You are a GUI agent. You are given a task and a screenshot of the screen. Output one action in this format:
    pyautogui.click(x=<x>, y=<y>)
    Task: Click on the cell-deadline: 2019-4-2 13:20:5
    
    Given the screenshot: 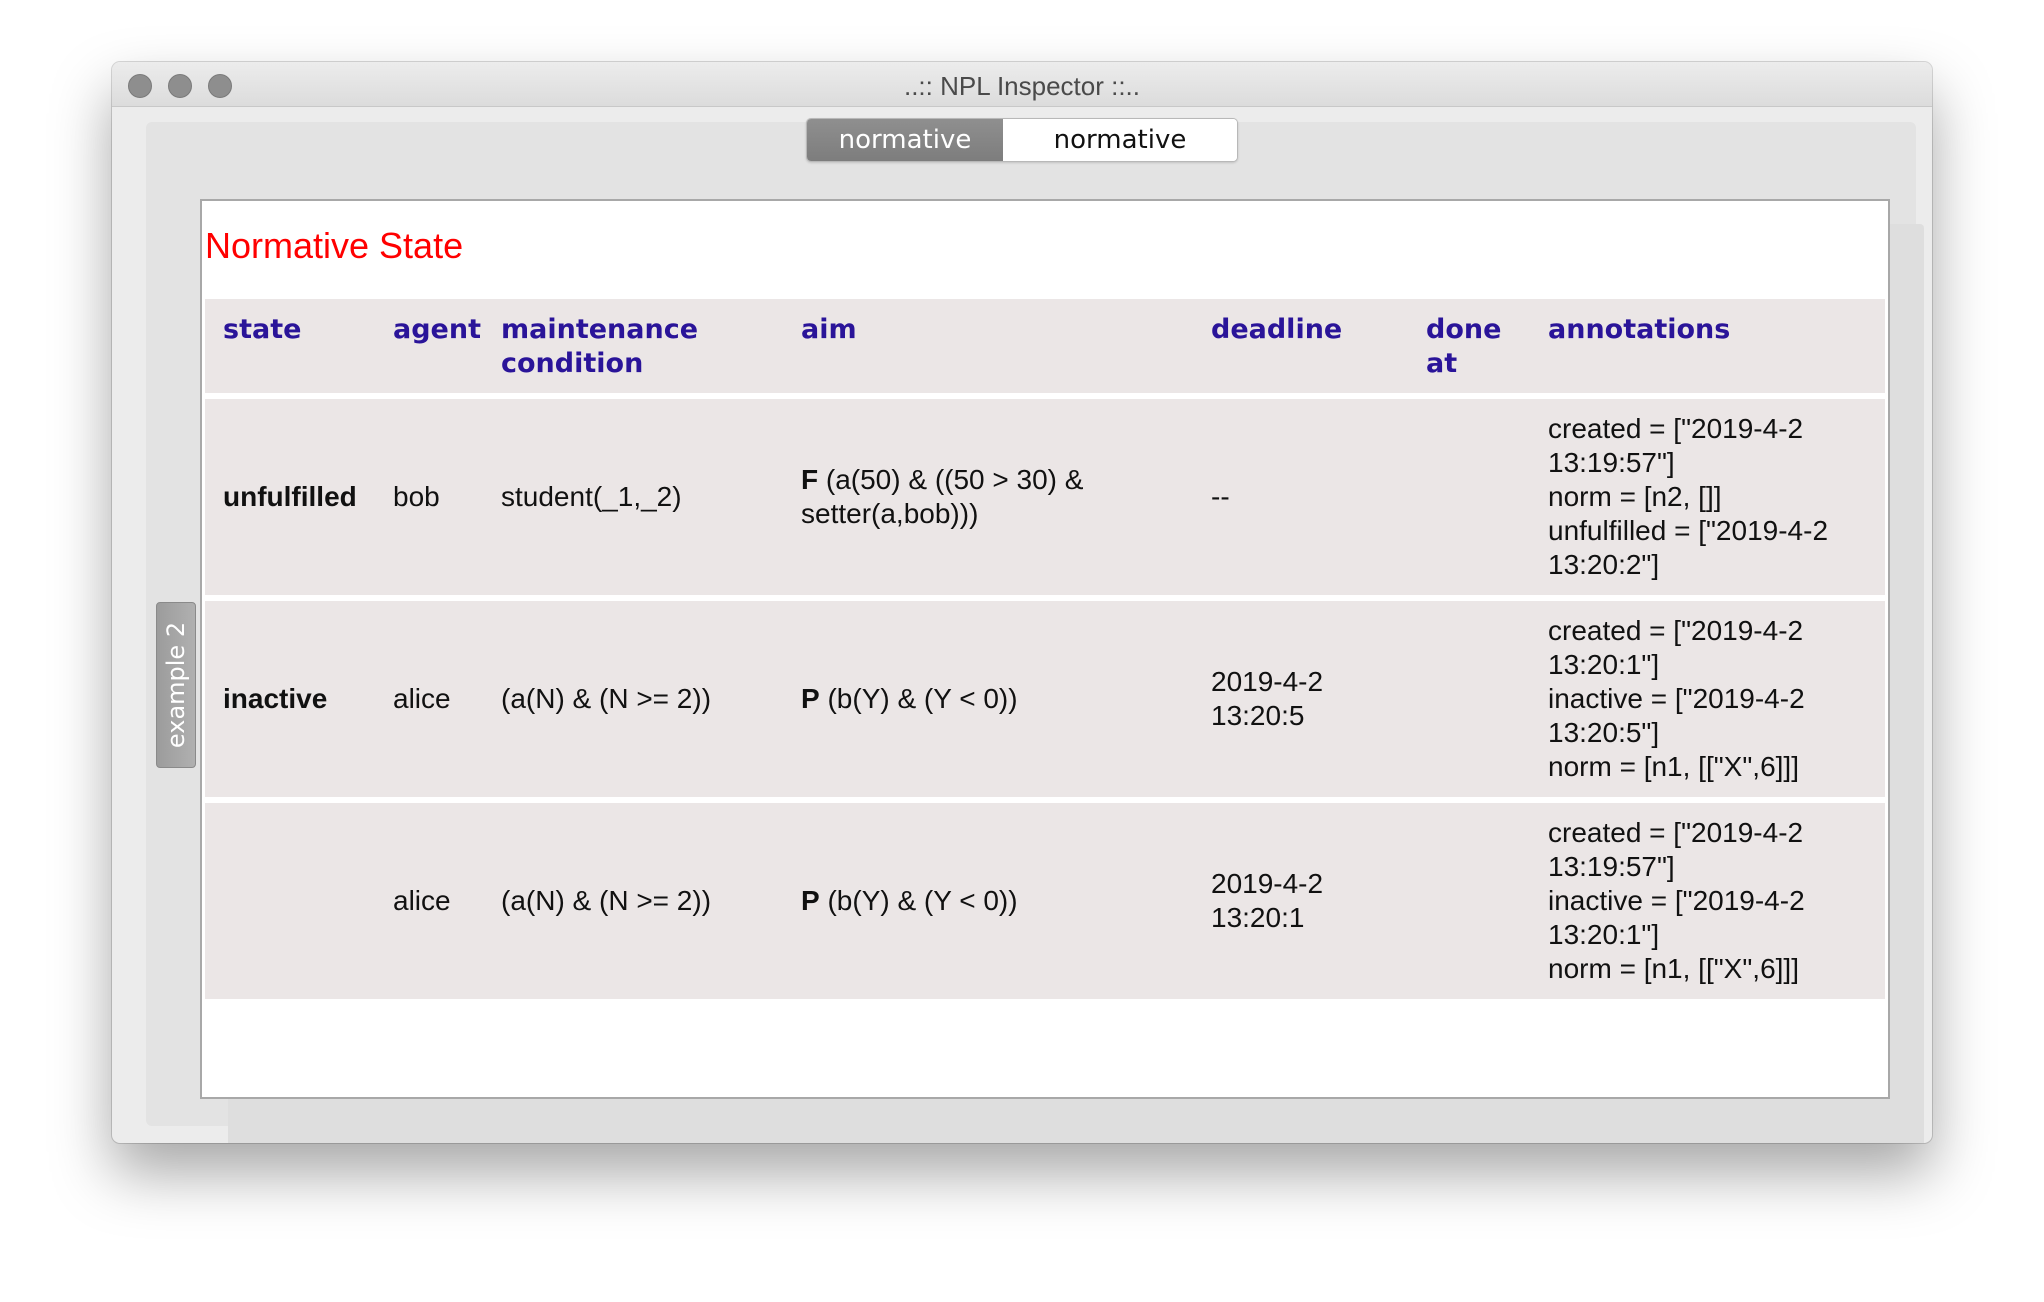 What is the action you would take?
    pyautogui.click(x=1300, y=699)
    